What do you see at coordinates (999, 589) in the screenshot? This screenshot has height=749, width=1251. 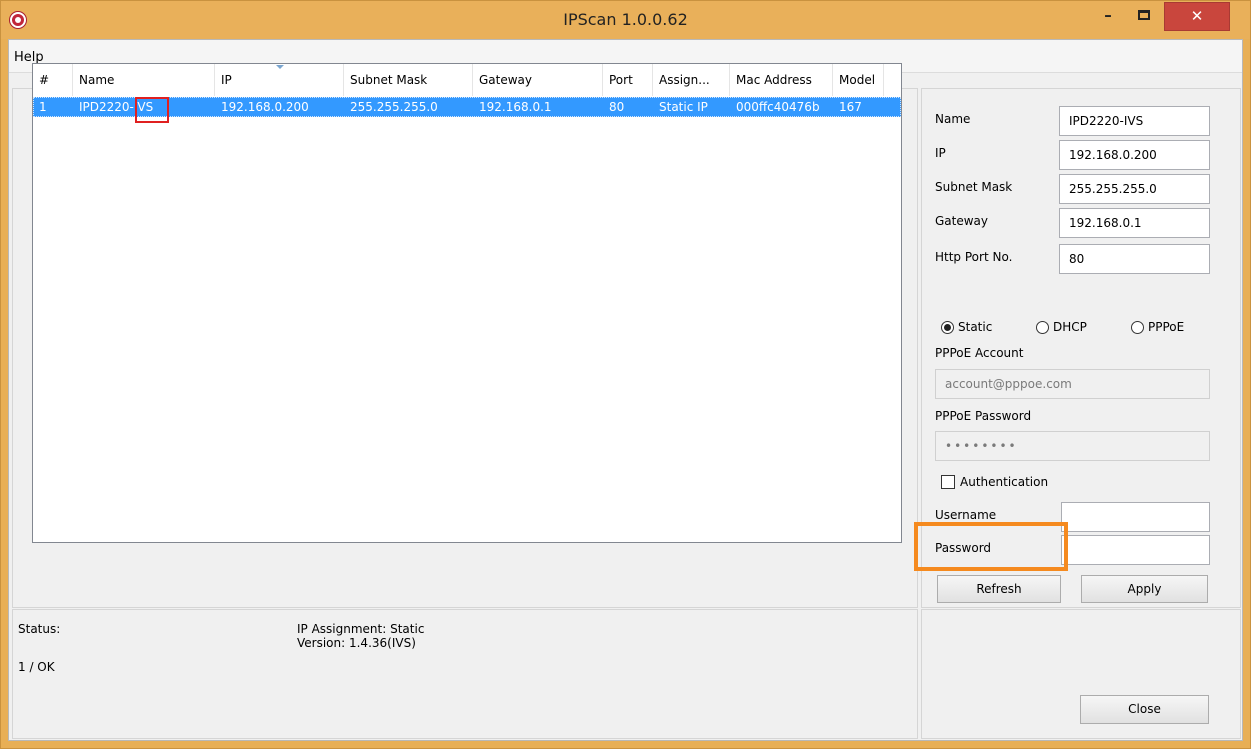 I see `refresh-button: Refresh` at bounding box center [999, 589].